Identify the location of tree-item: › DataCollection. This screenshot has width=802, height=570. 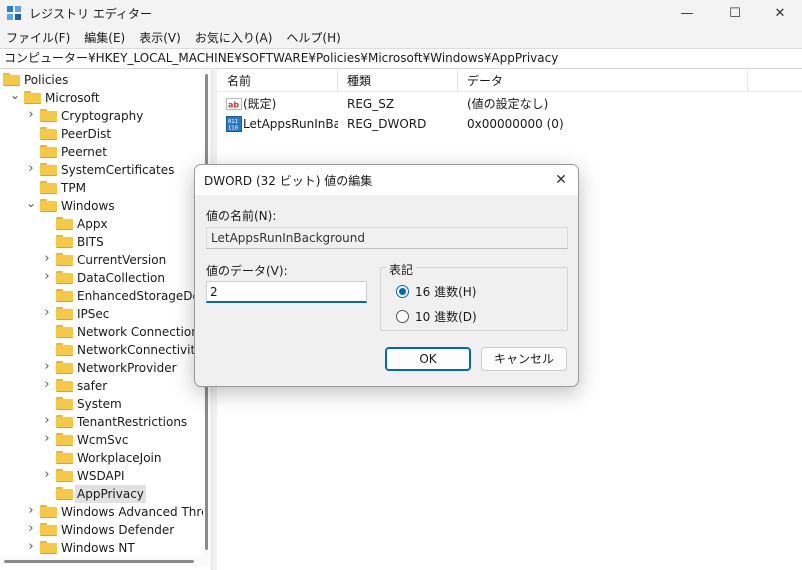
(101, 278).